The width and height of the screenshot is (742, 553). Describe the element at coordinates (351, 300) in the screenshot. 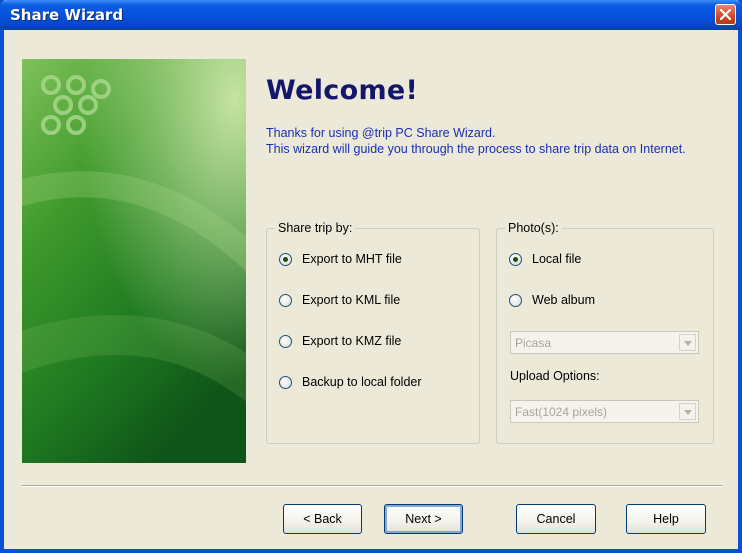

I see `radio-label: Export to KML file` at that location.